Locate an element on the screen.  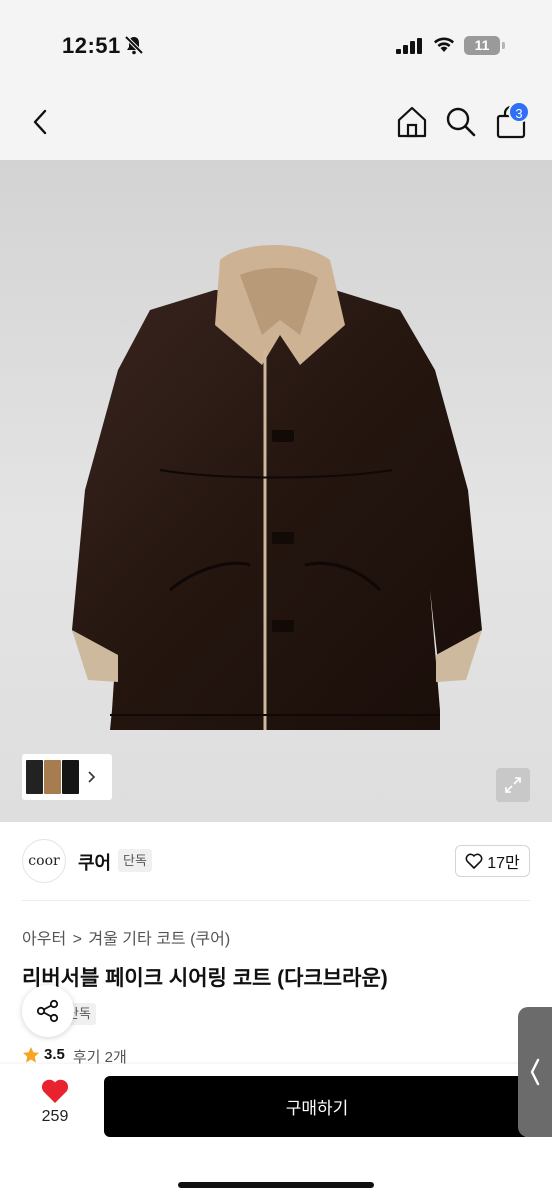
breadcrumb-category: 아우터 is located at coordinates (44, 939).